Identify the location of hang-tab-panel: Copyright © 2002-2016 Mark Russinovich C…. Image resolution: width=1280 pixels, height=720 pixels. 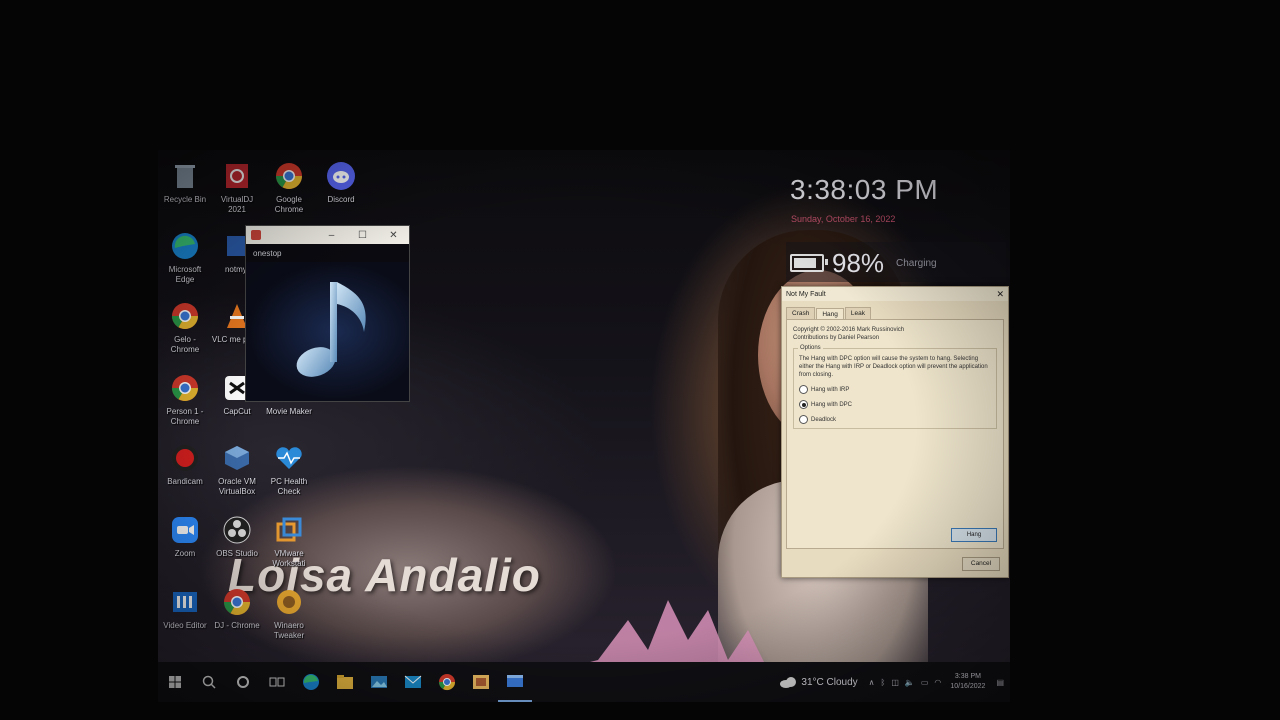
(895, 434).